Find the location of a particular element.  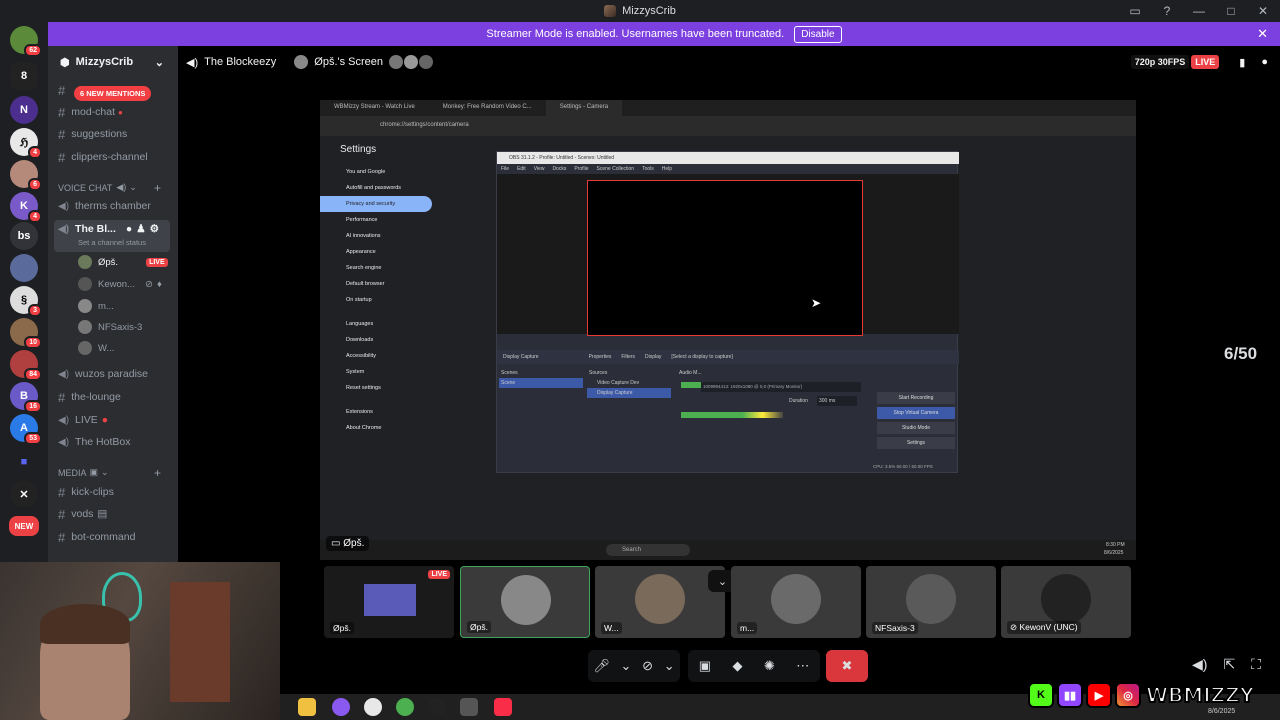

voice-channel: ◀) The HotBox is located at coordinates (94, 442).